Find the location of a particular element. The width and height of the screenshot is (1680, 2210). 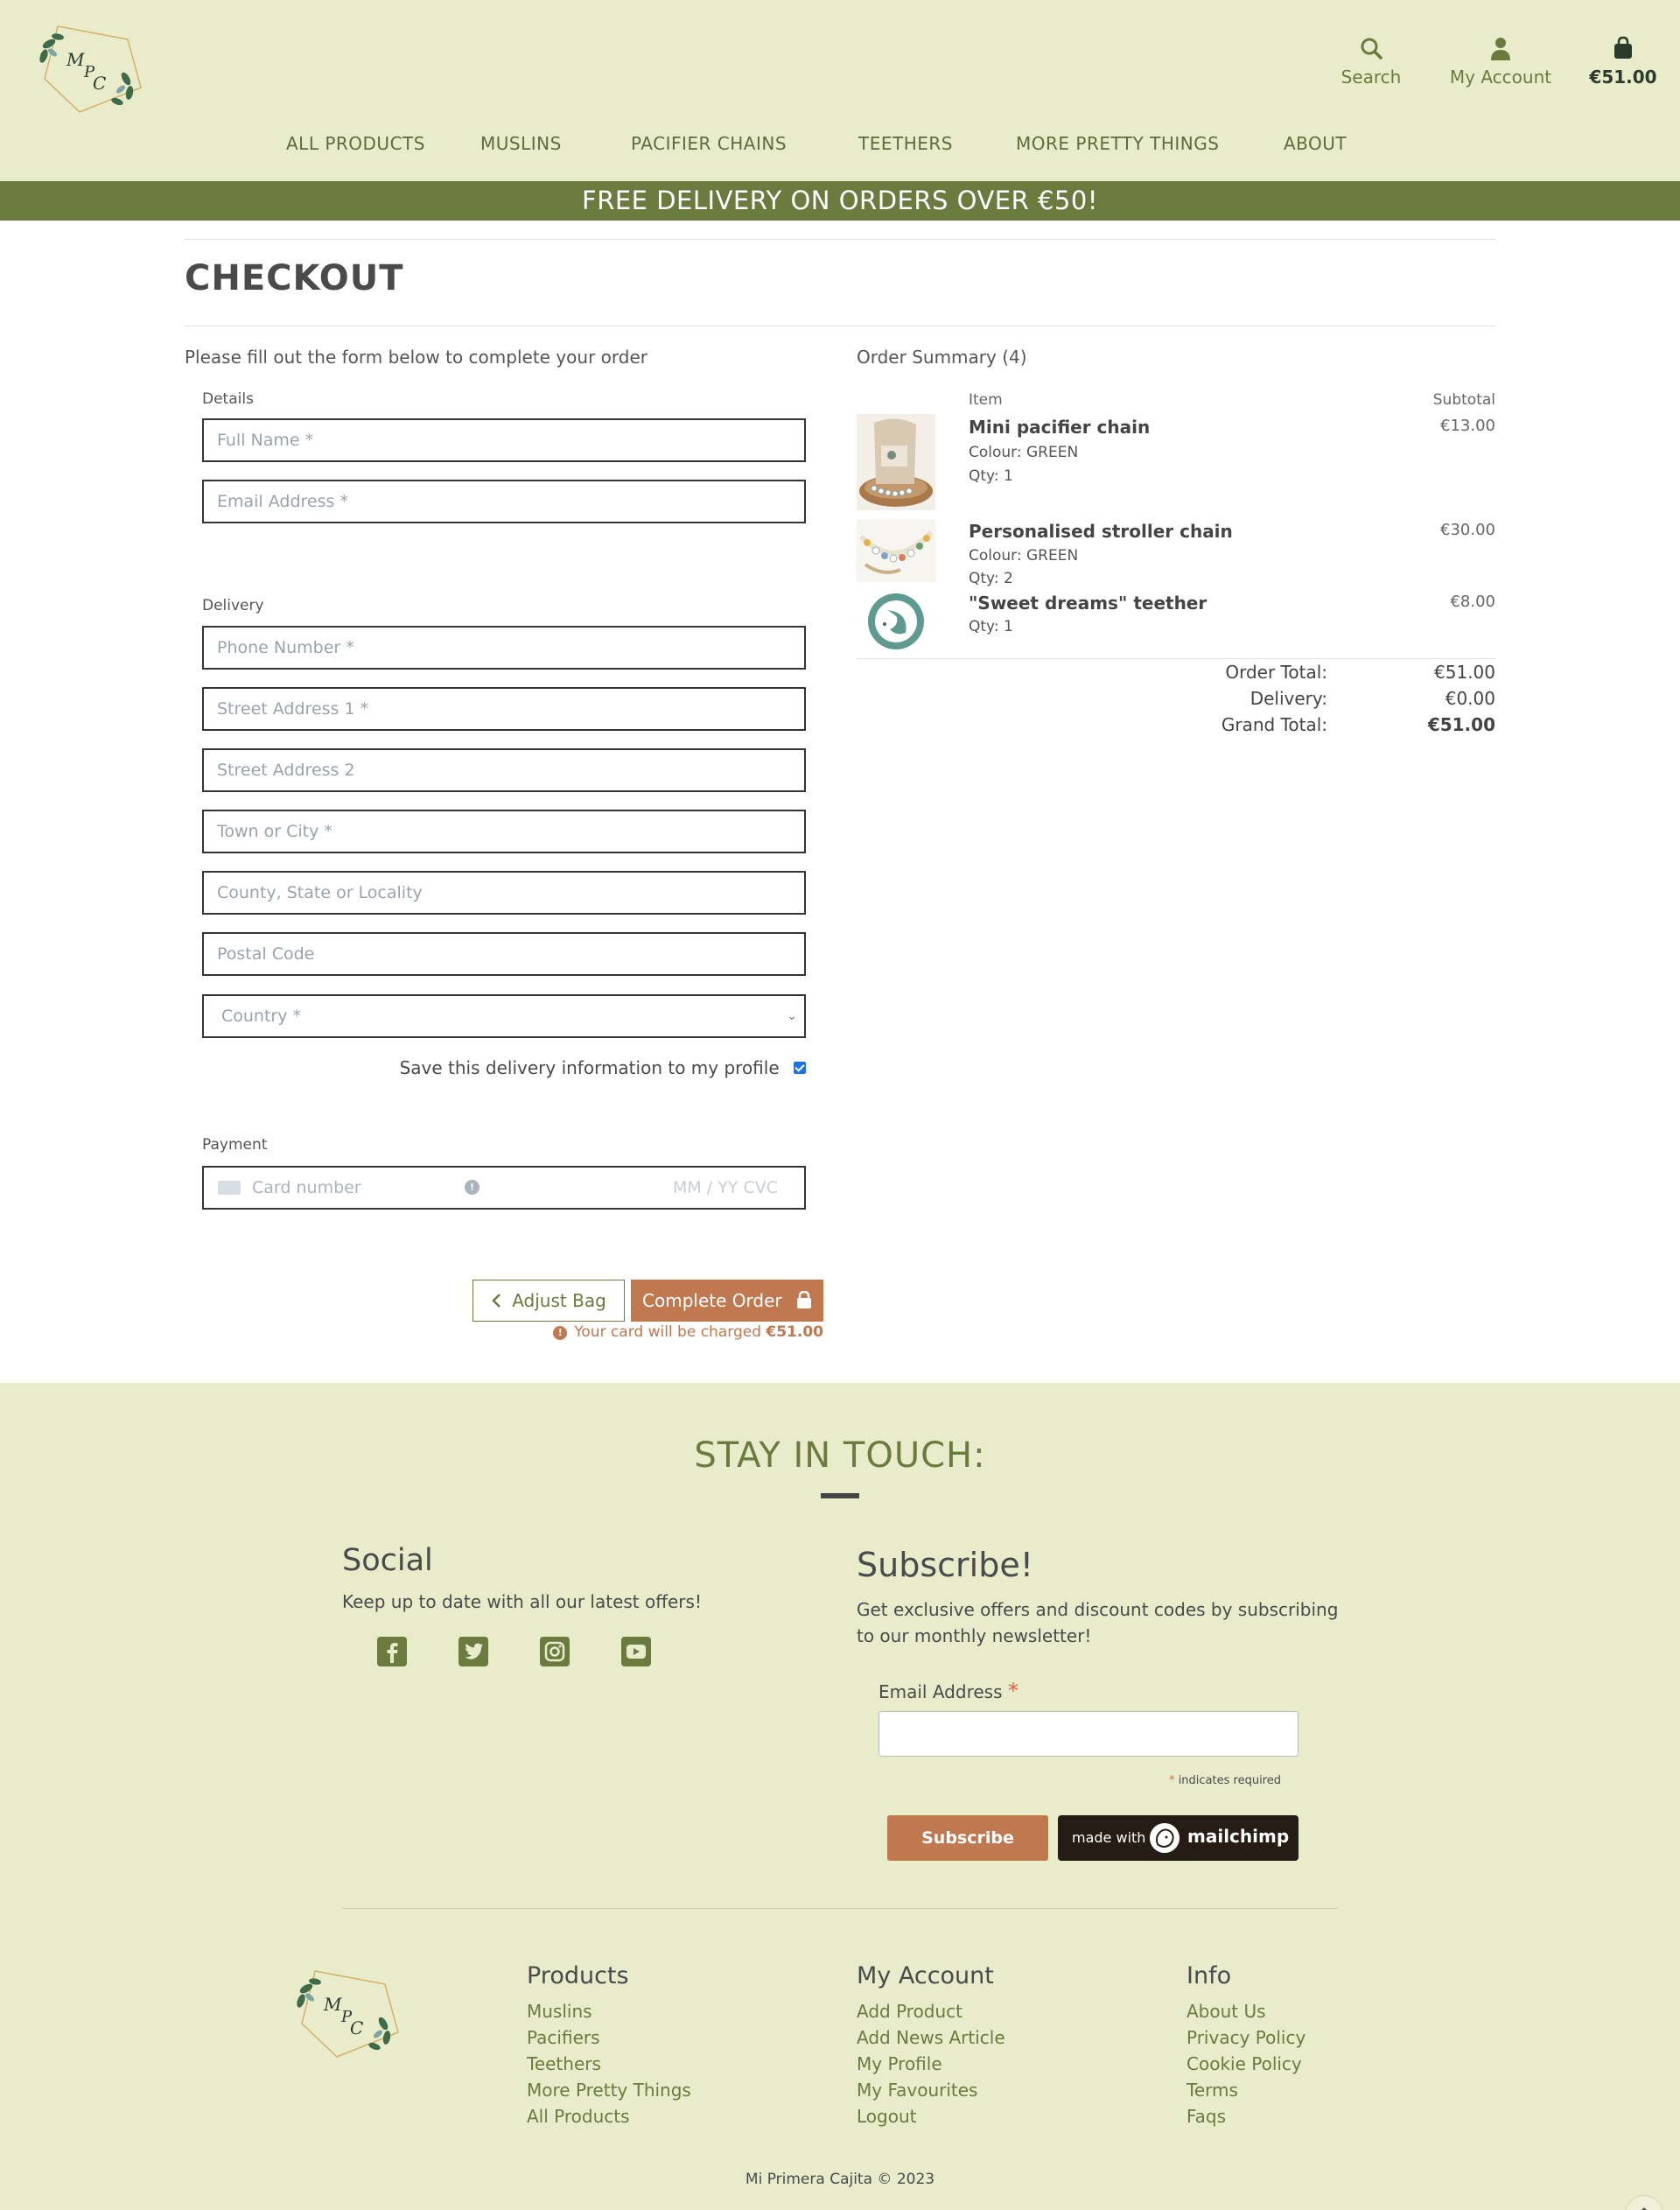

county-field: County, State or Locality is located at coordinates (504, 893).